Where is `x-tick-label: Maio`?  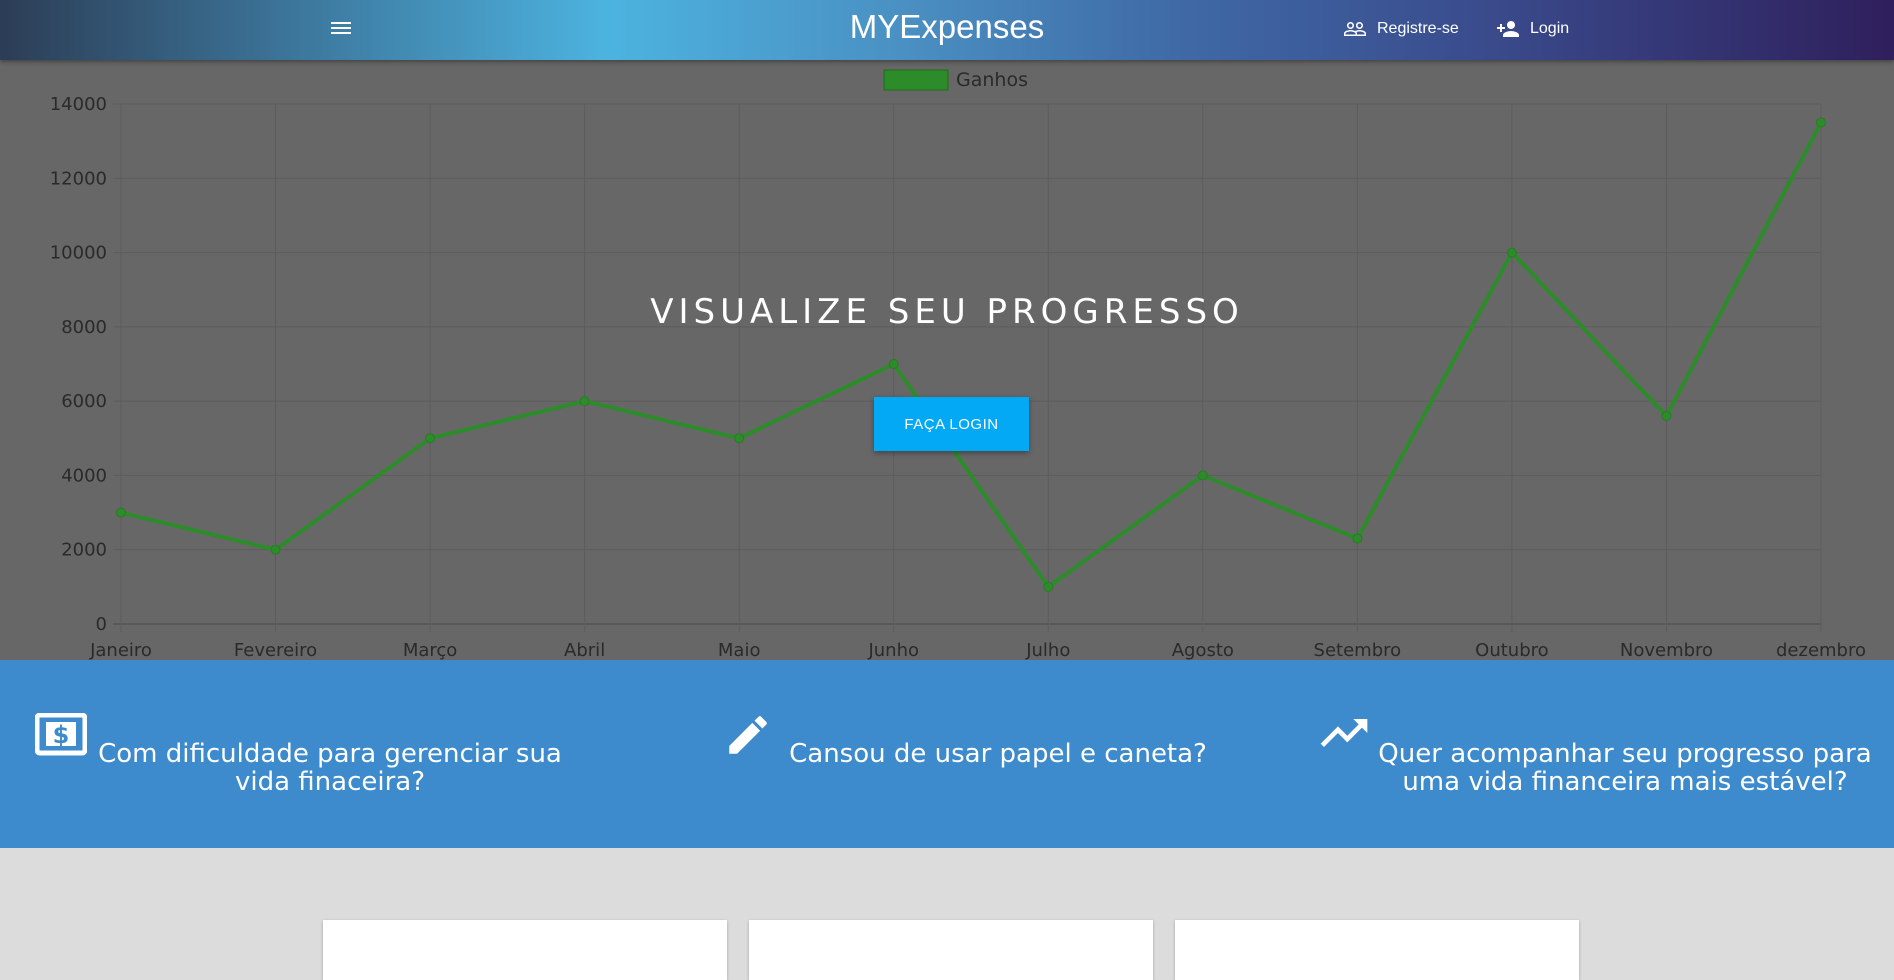
x-tick-label: Maio is located at coordinates (739, 650).